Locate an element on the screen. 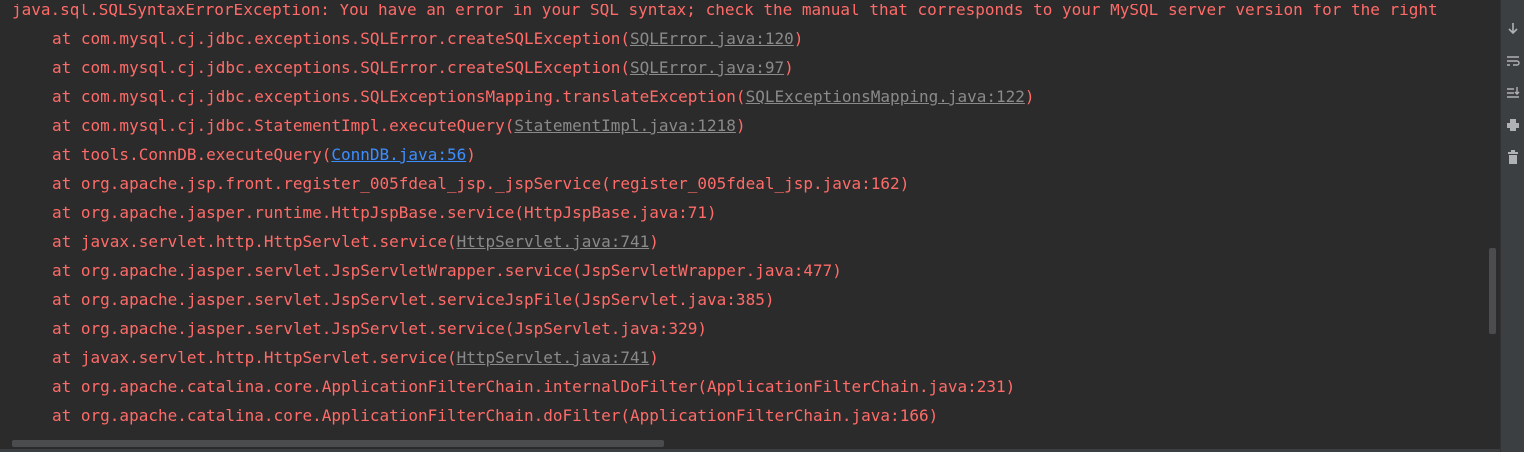 The image size is (1524, 452). source-link: ConnDB.java:56 is located at coordinates (398, 154).